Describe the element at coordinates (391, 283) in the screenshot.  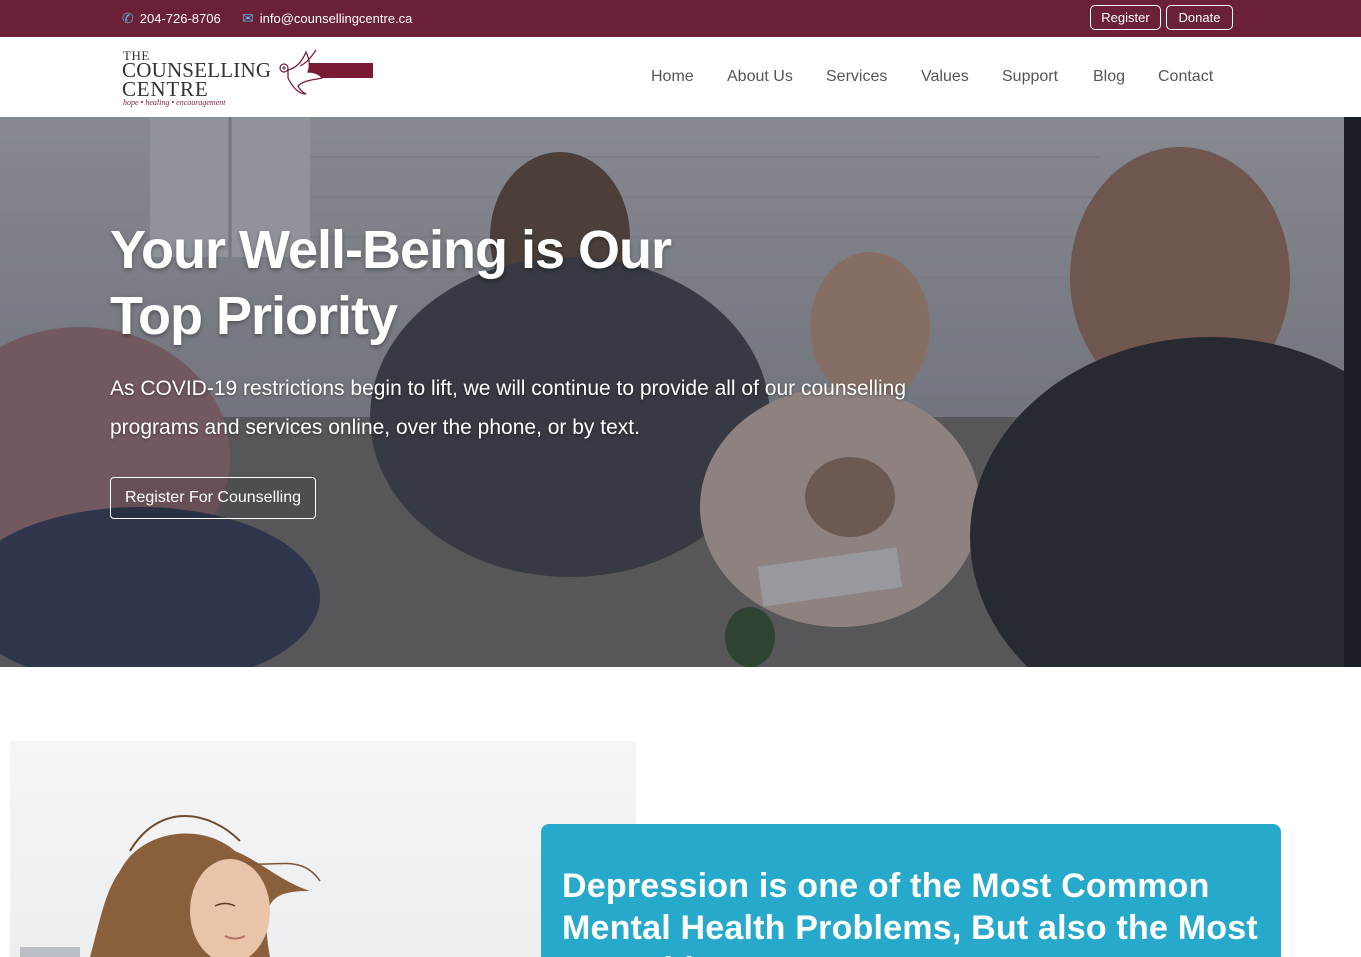
I see `hero-title: Your Well-Being is Our Top Priority` at that location.